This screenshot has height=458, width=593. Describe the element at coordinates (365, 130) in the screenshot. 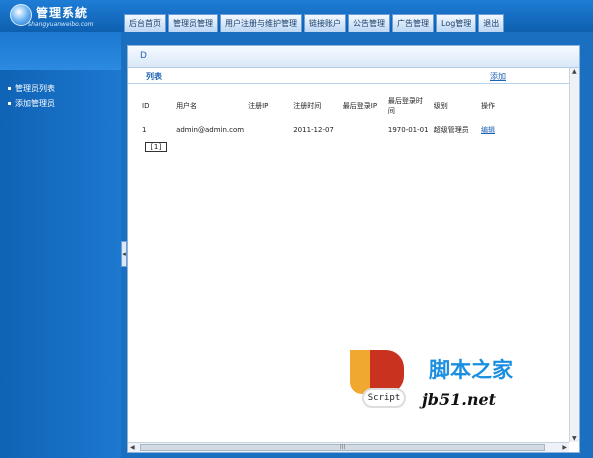

I see `cell-last-ip` at that location.